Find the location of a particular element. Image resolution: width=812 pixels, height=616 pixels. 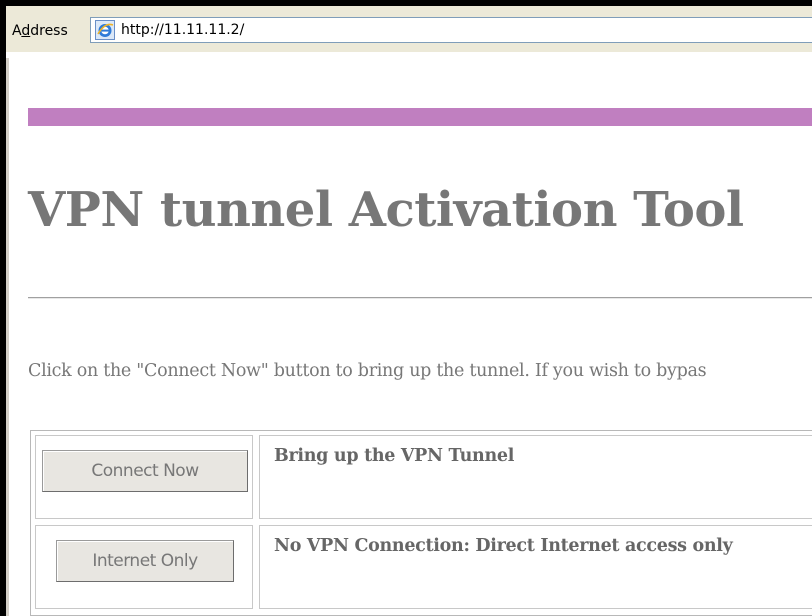

address-bar: Address http://11.11.11.2/ is located at coordinates (409, 29).